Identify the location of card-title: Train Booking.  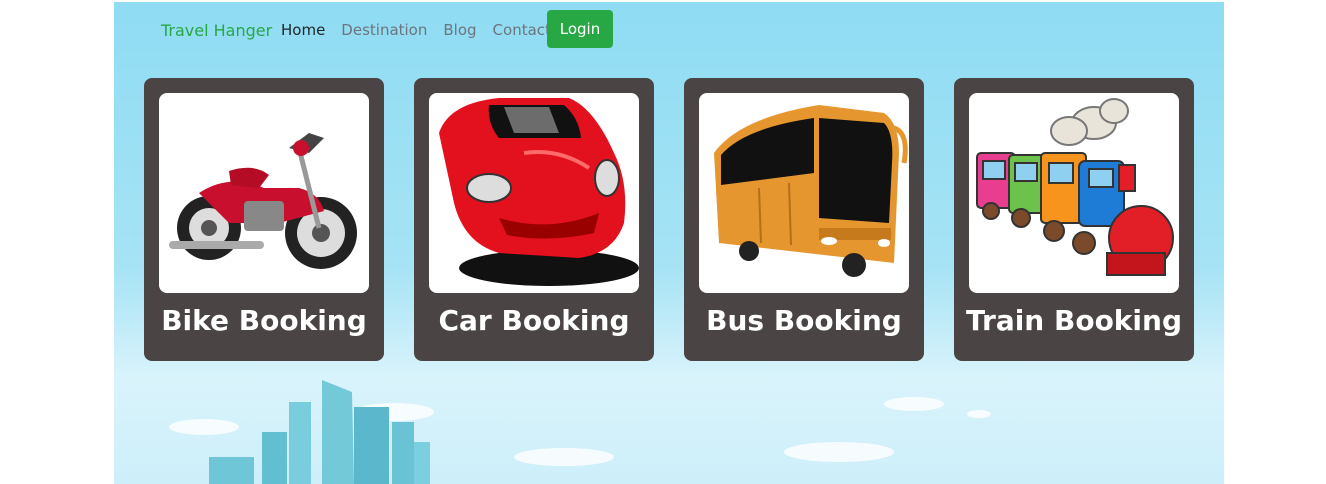
(1073, 320).